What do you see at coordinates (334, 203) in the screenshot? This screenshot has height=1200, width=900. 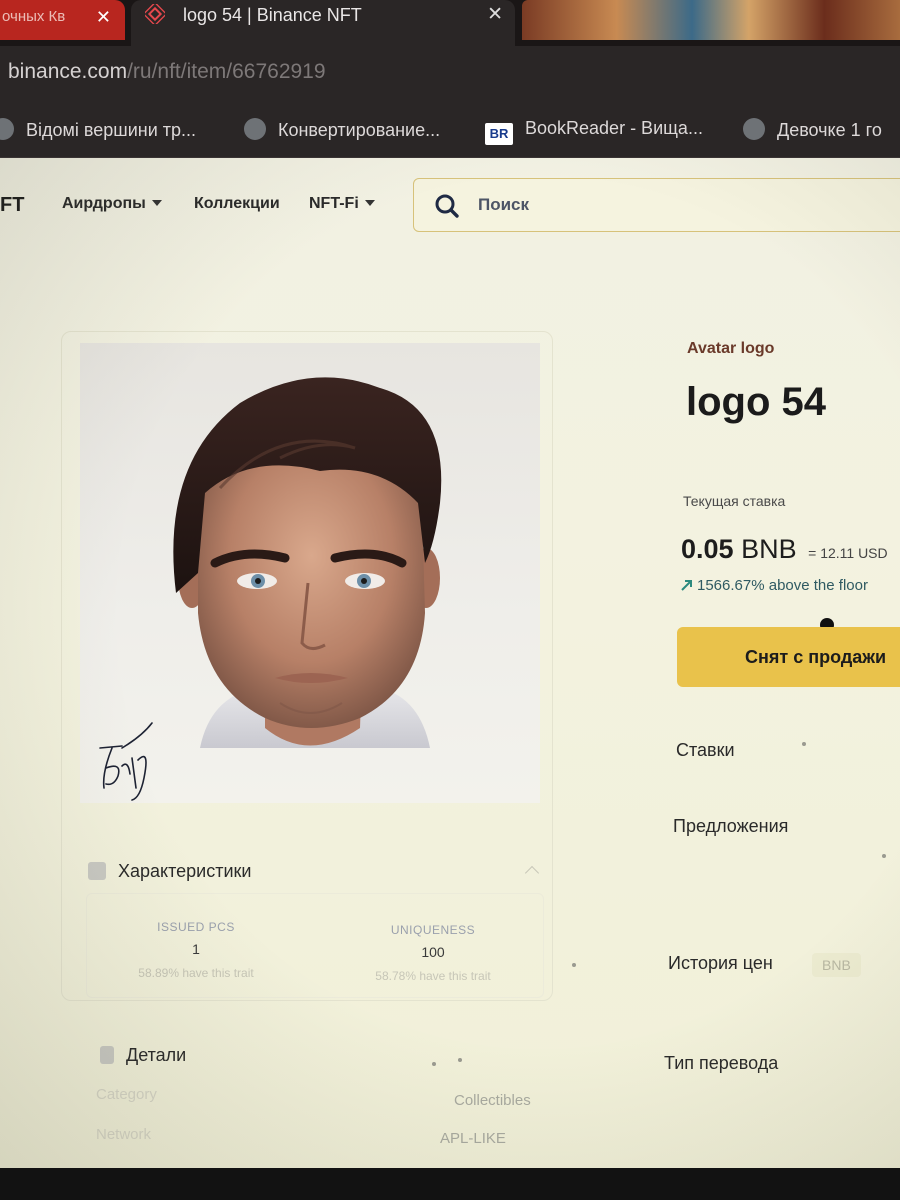 I see `nav-label: NFT-Fi` at bounding box center [334, 203].